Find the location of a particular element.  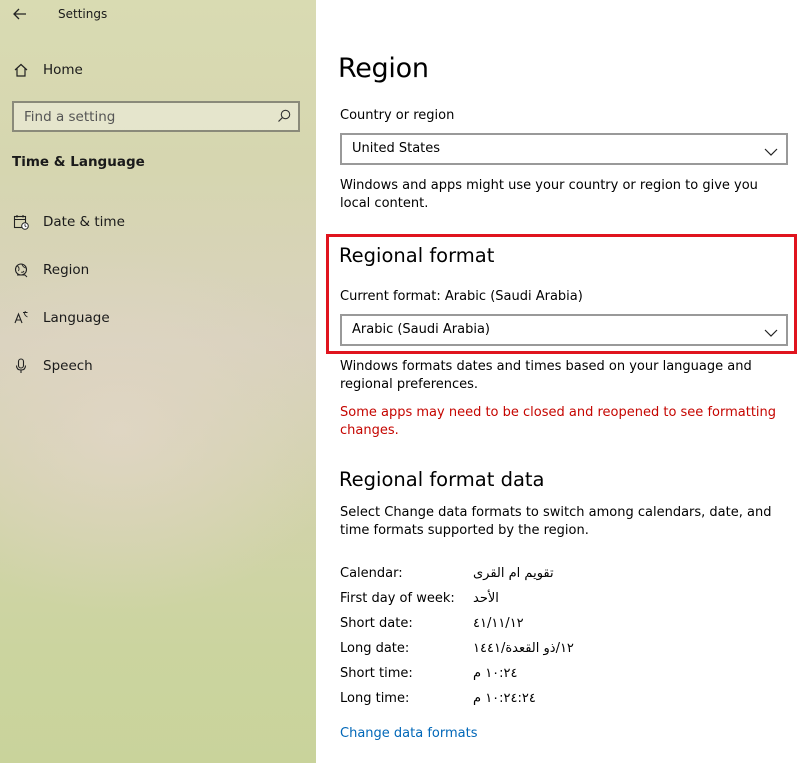

sidebar-item-label: Speech is located at coordinates (68, 366).